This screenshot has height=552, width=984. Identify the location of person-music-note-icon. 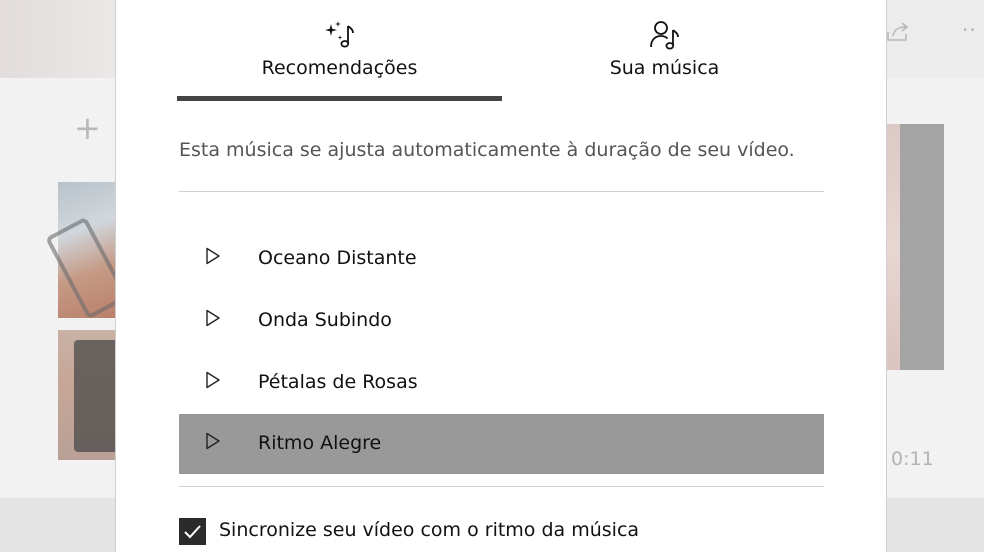
(664, 35).